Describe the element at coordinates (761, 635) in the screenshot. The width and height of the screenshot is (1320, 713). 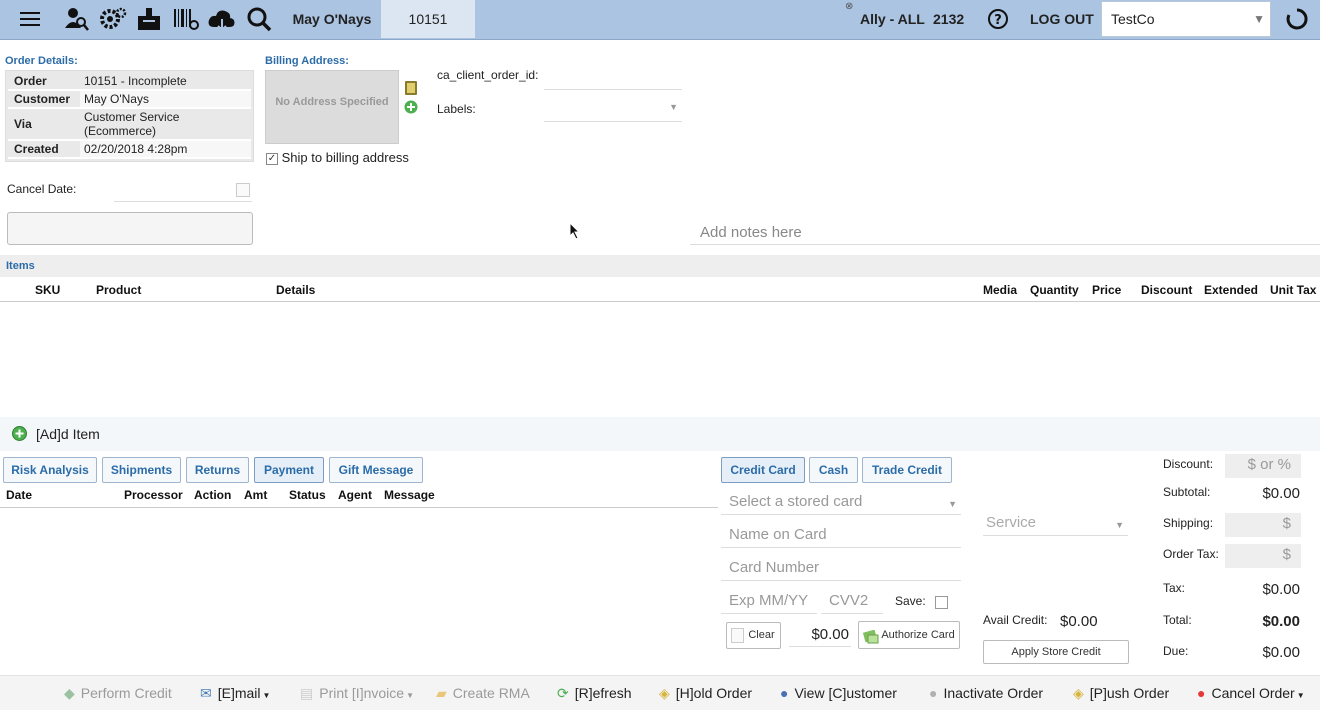
I see `clear-button-label: Clear` at that location.